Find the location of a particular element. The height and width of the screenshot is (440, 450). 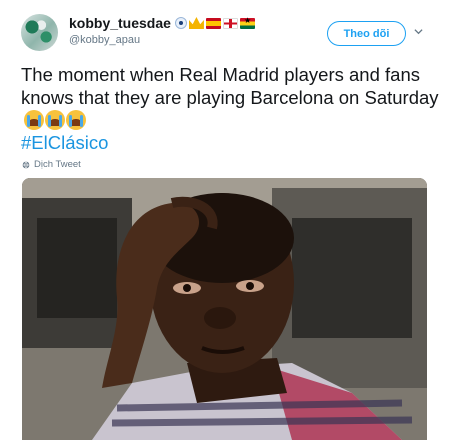

england-flag-icon is located at coordinates (230, 23).